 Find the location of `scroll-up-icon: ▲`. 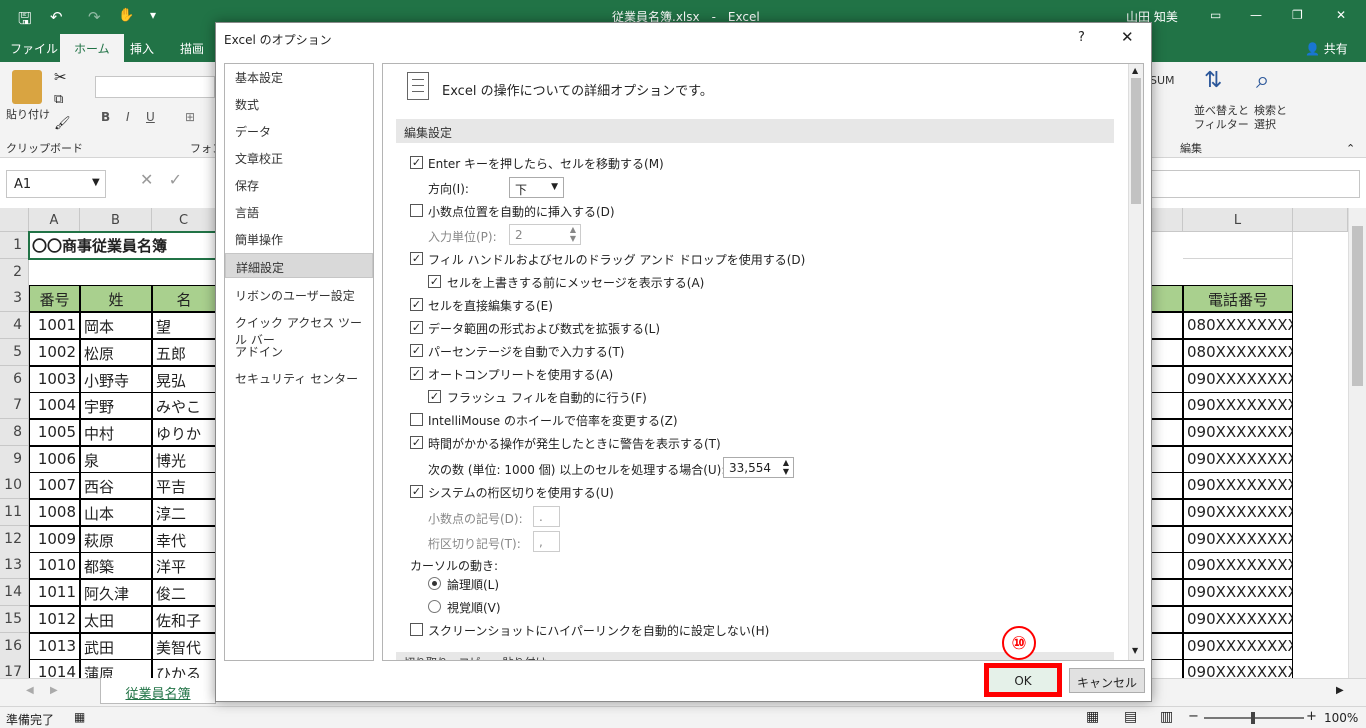

scroll-up-icon: ▲ is located at coordinates (1135, 70).